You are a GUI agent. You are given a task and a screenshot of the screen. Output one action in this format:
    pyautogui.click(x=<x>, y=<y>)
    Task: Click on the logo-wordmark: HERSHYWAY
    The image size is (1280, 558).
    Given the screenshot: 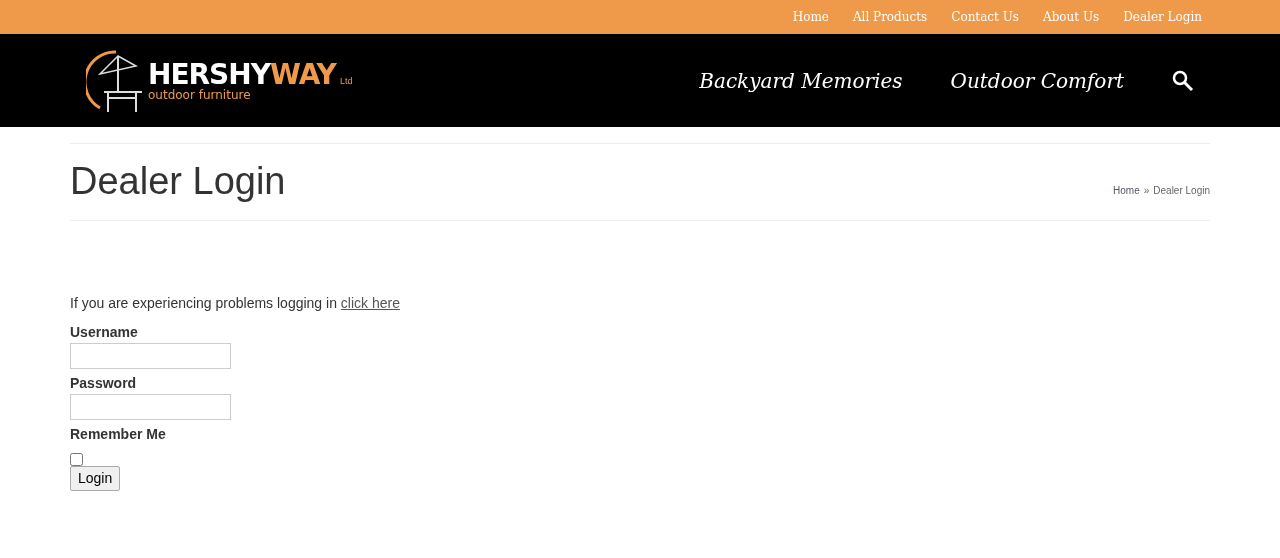 What is the action you would take?
    pyautogui.click(x=242, y=74)
    